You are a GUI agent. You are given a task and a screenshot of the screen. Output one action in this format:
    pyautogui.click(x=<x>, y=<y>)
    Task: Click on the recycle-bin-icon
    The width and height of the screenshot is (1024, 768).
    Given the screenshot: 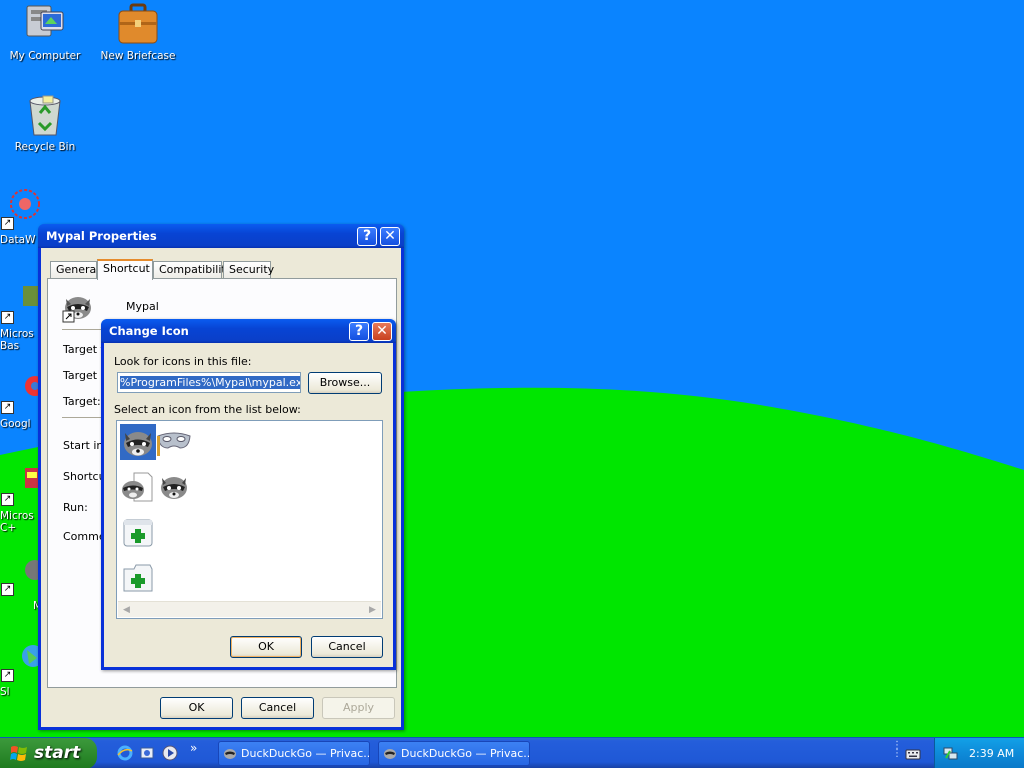 What is the action you would take?
    pyautogui.click(x=45, y=115)
    